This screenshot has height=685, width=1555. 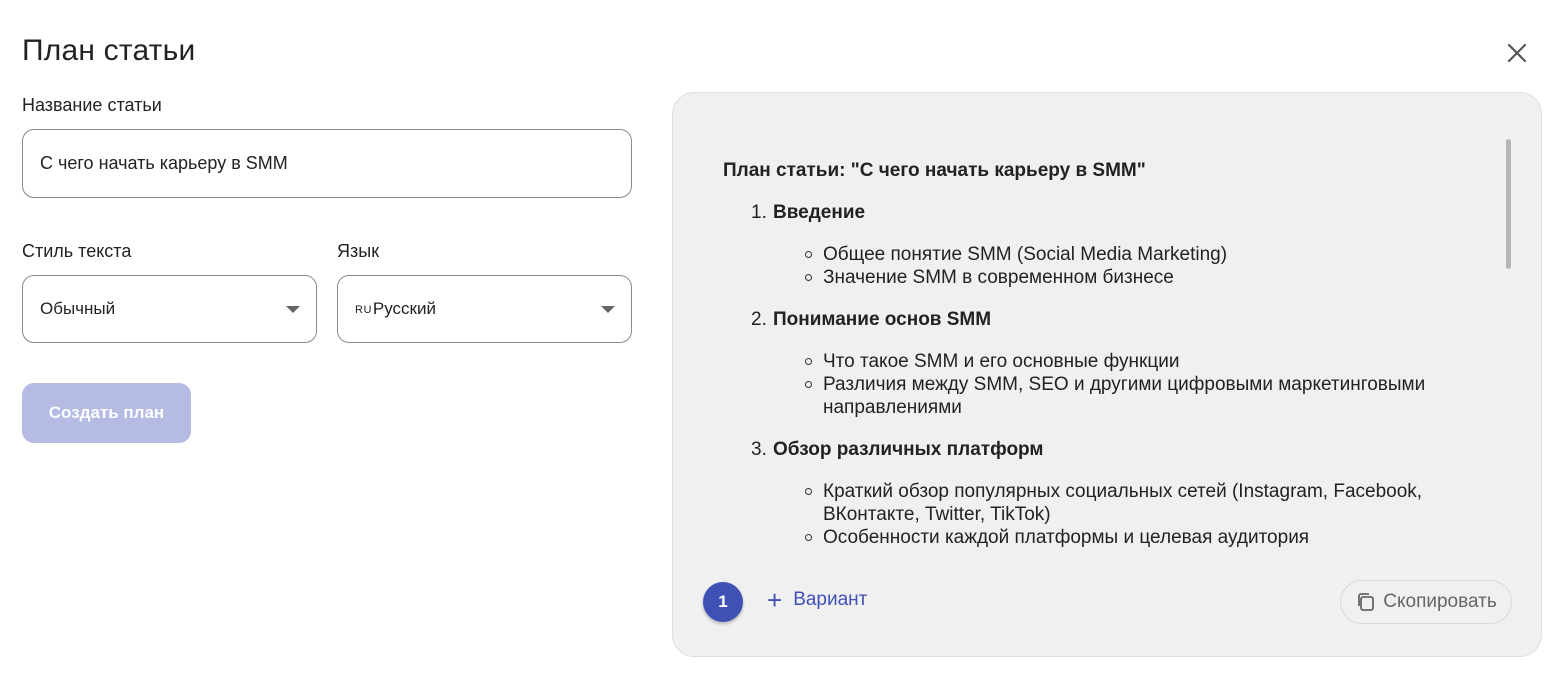 What do you see at coordinates (775, 600) in the screenshot?
I see `plus-icon: +` at bounding box center [775, 600].